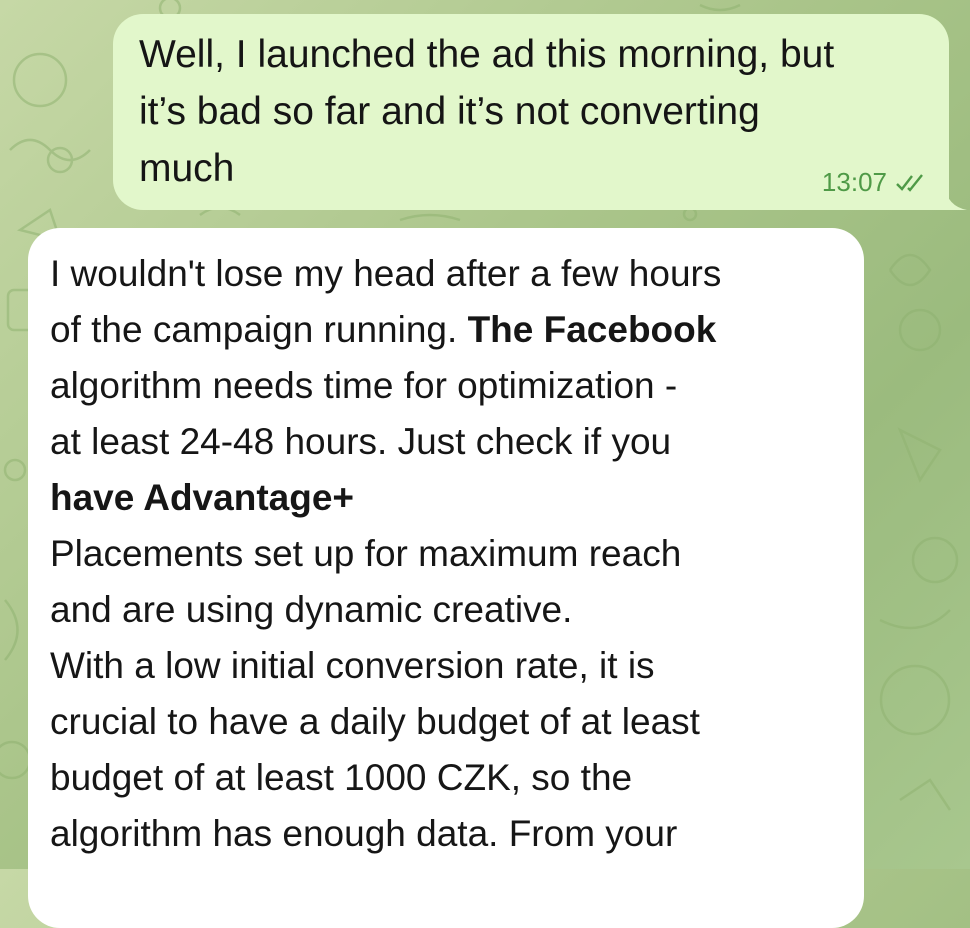 Image resolution: width=970 pixels, height=928 pixels. What do you see at coordinates (311, 609) in the screenshot?
I see `incoming-line: and are using dynamic creative.` at bounding box center [311, 609].